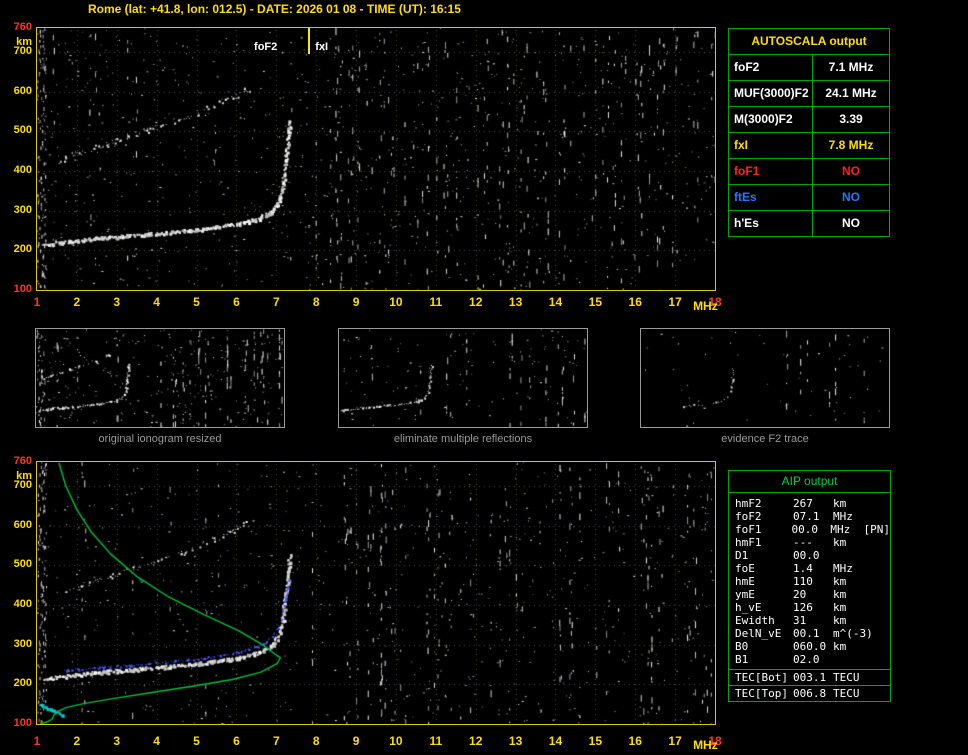 This screenshot has width=968, height=755. What do you see at coordinates (809, 568) in the screenshot?
I see `aip-row: foE 1.4 MHz` at bounding box center [809, 568].